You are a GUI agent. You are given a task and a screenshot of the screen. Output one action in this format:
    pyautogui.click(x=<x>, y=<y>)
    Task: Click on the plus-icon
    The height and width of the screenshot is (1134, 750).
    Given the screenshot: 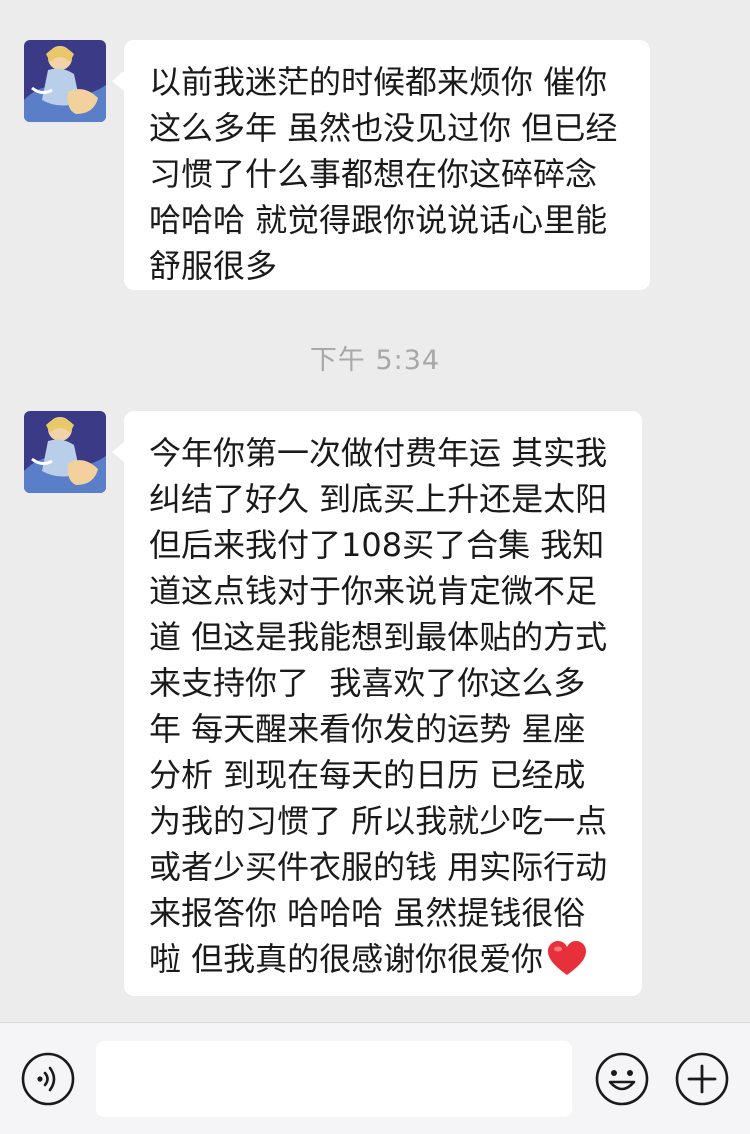 What is the action you would take?
    pyautogui.click(x=702, y=1079)
    